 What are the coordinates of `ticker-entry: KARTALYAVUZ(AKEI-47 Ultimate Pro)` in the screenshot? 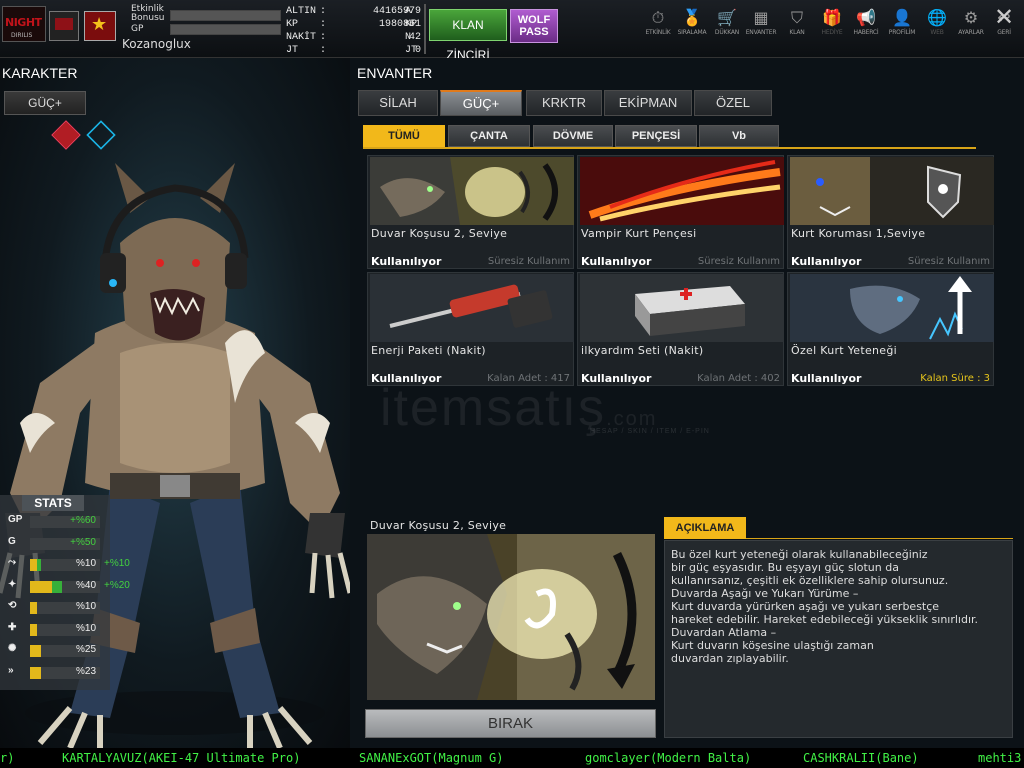 It's located at (181, 758).